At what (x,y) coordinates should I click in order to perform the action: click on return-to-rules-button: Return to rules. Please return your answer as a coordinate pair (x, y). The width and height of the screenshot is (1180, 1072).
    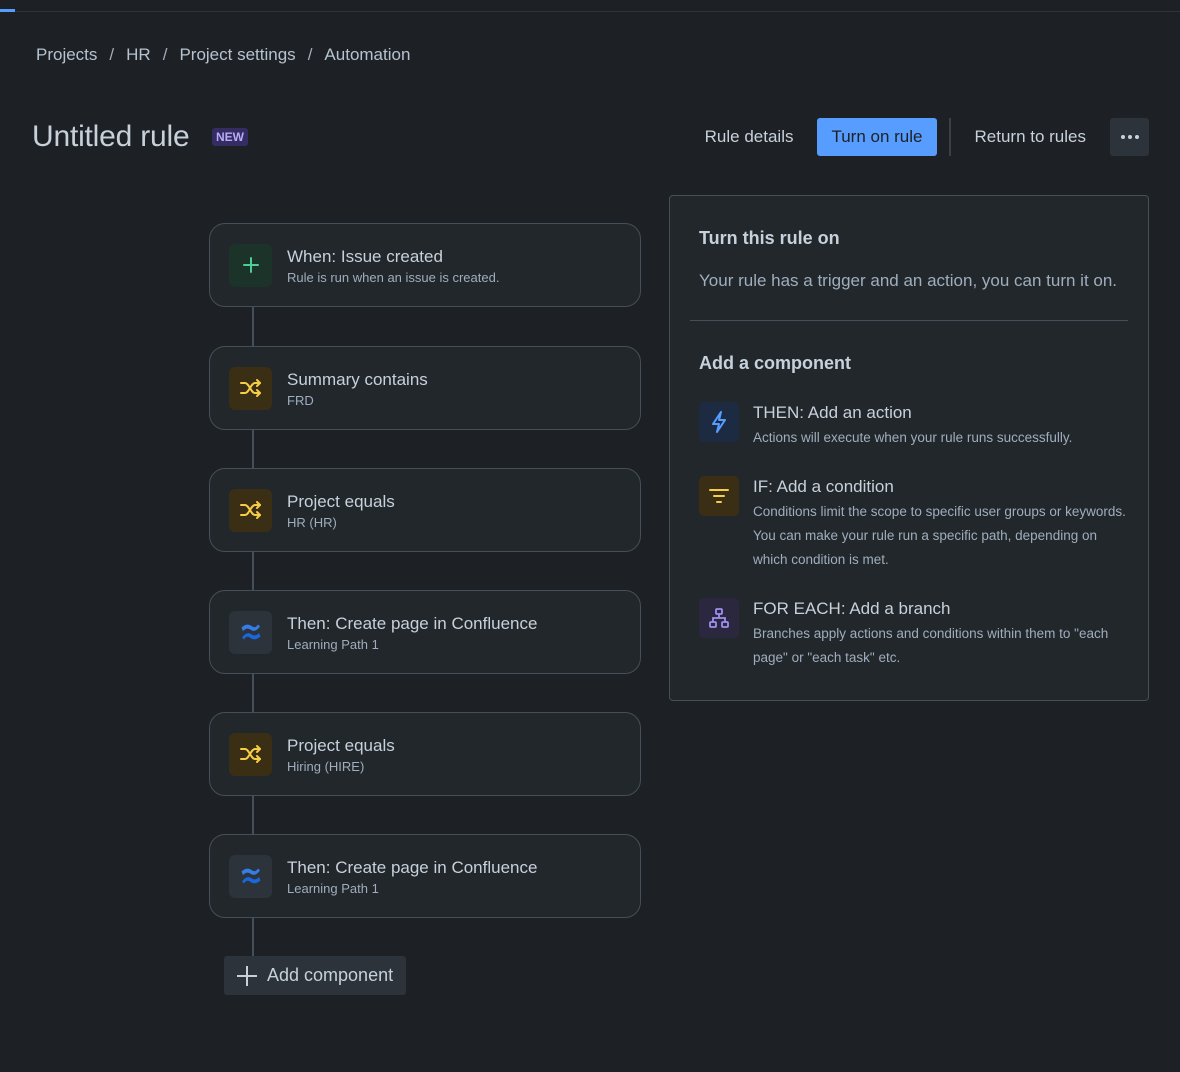
    Looking at the image, I should click on (1031, 137).